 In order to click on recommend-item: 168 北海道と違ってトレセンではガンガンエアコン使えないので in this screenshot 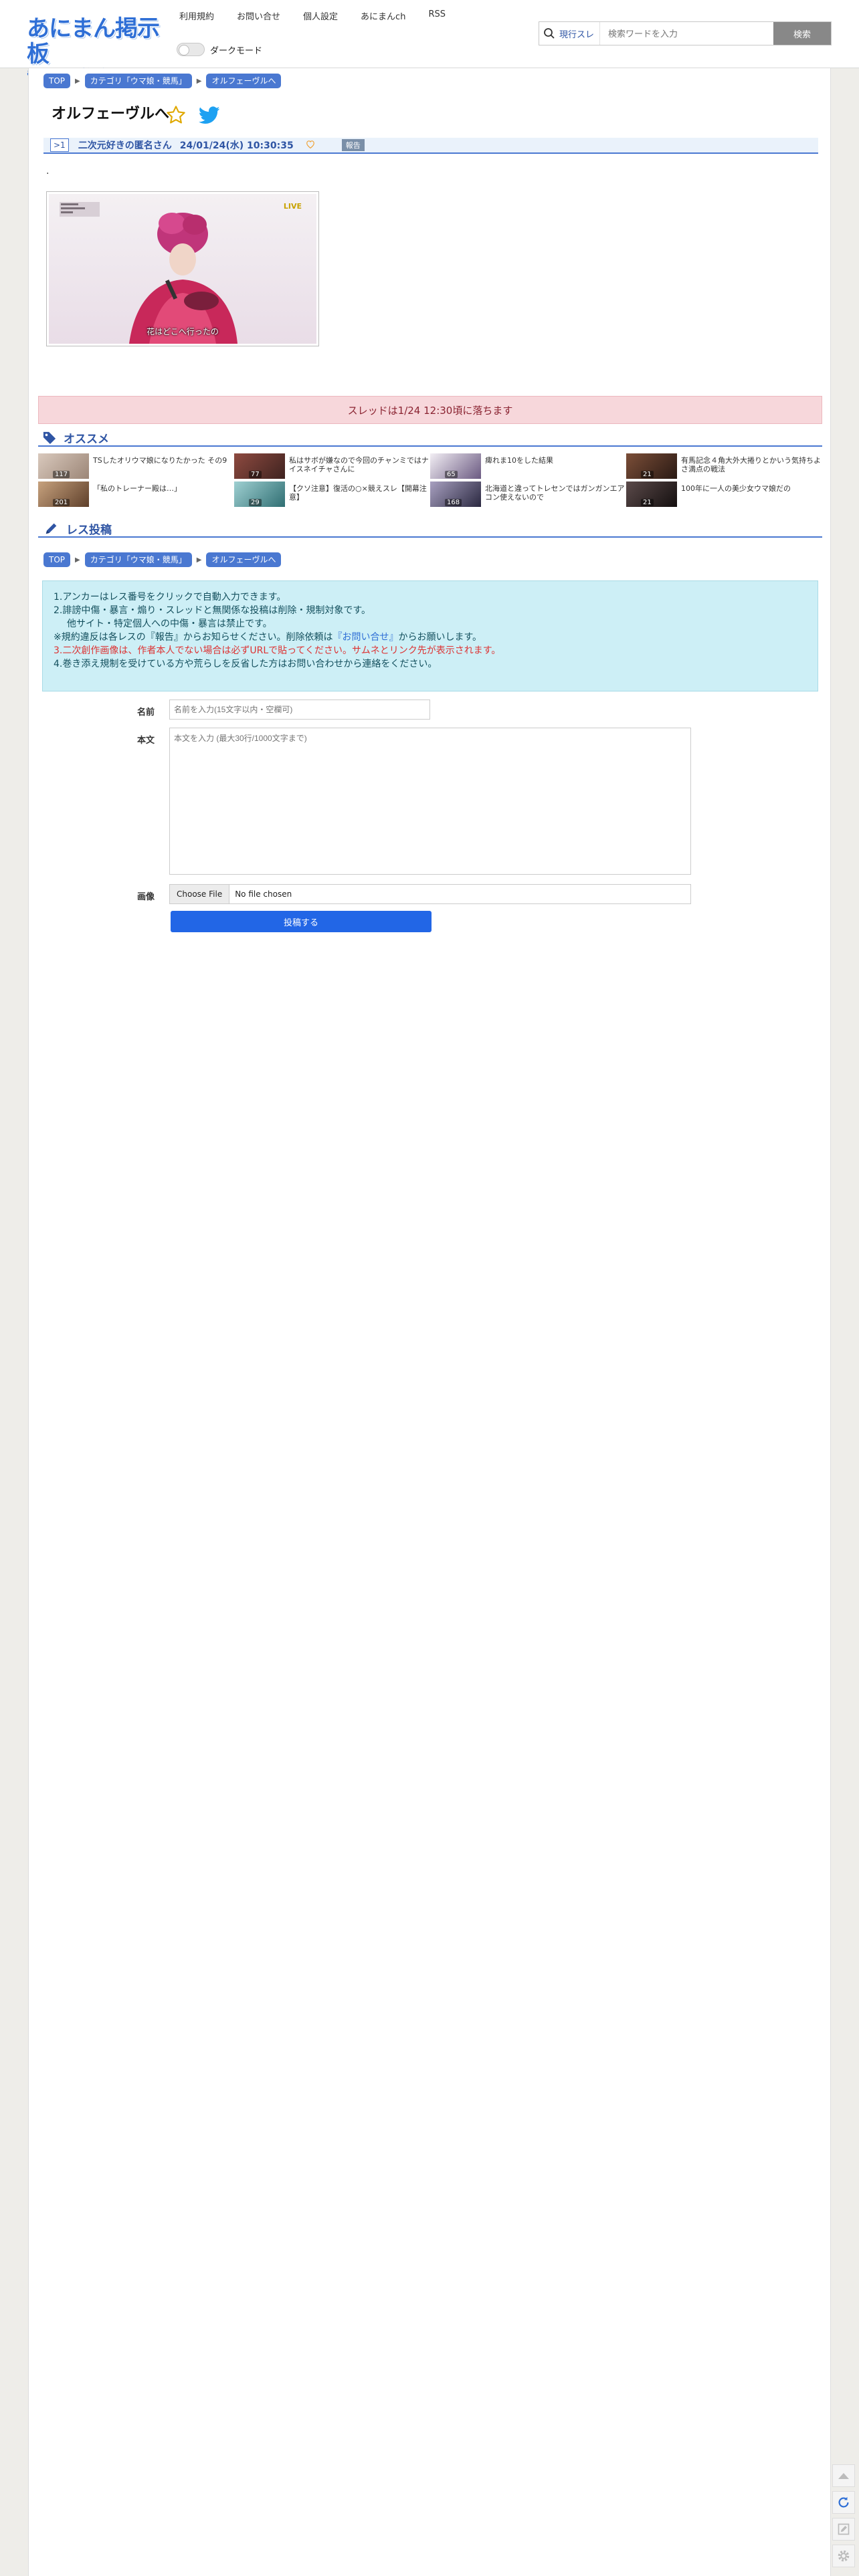, I will do `click(528, 494)`.